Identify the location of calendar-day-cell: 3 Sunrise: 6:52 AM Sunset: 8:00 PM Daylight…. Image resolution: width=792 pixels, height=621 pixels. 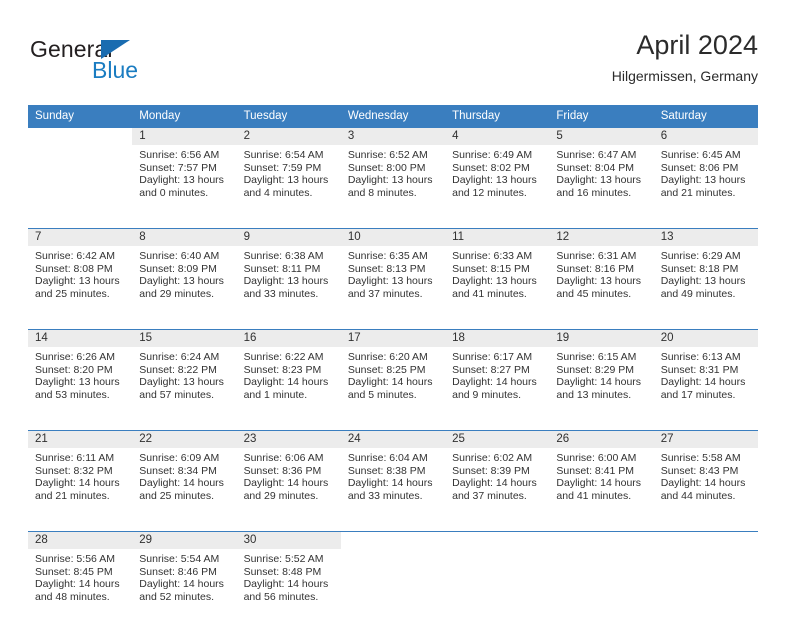
(393, 172).